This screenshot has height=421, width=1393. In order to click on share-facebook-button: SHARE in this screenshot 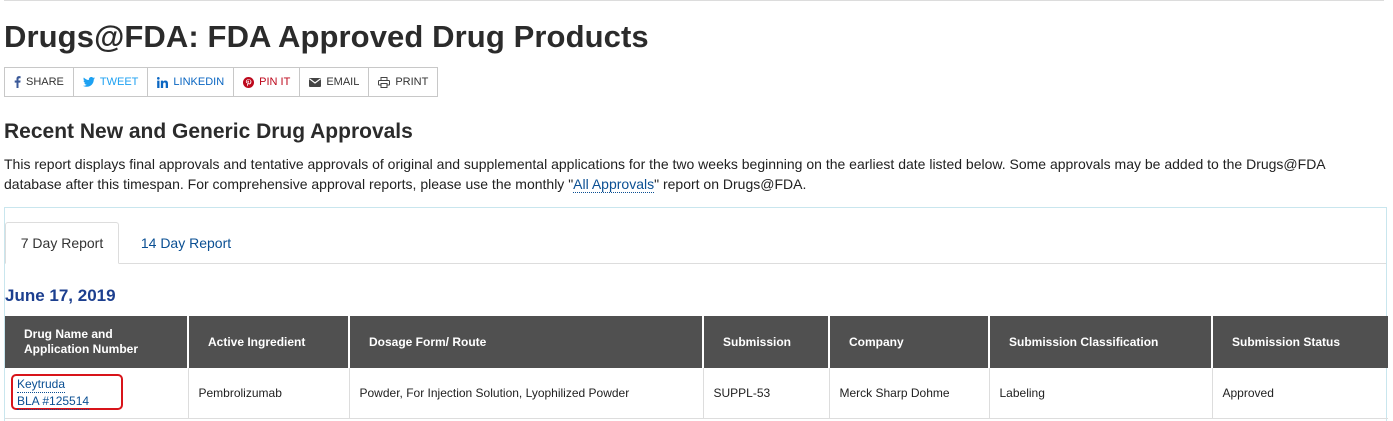, I will do `click(39, 82)`.